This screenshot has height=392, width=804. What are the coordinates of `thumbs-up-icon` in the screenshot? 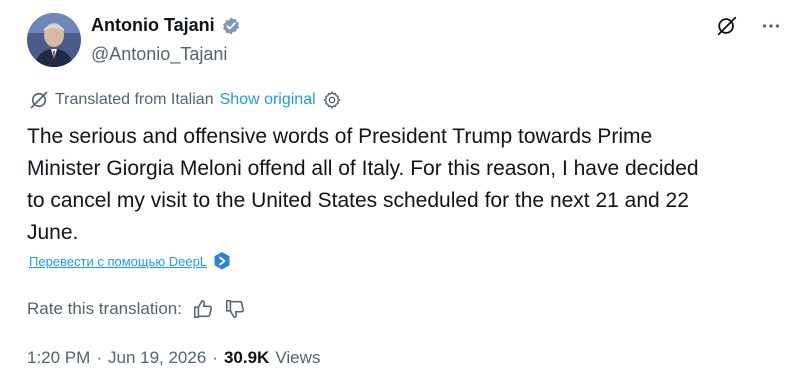 It's located at (203, 309).